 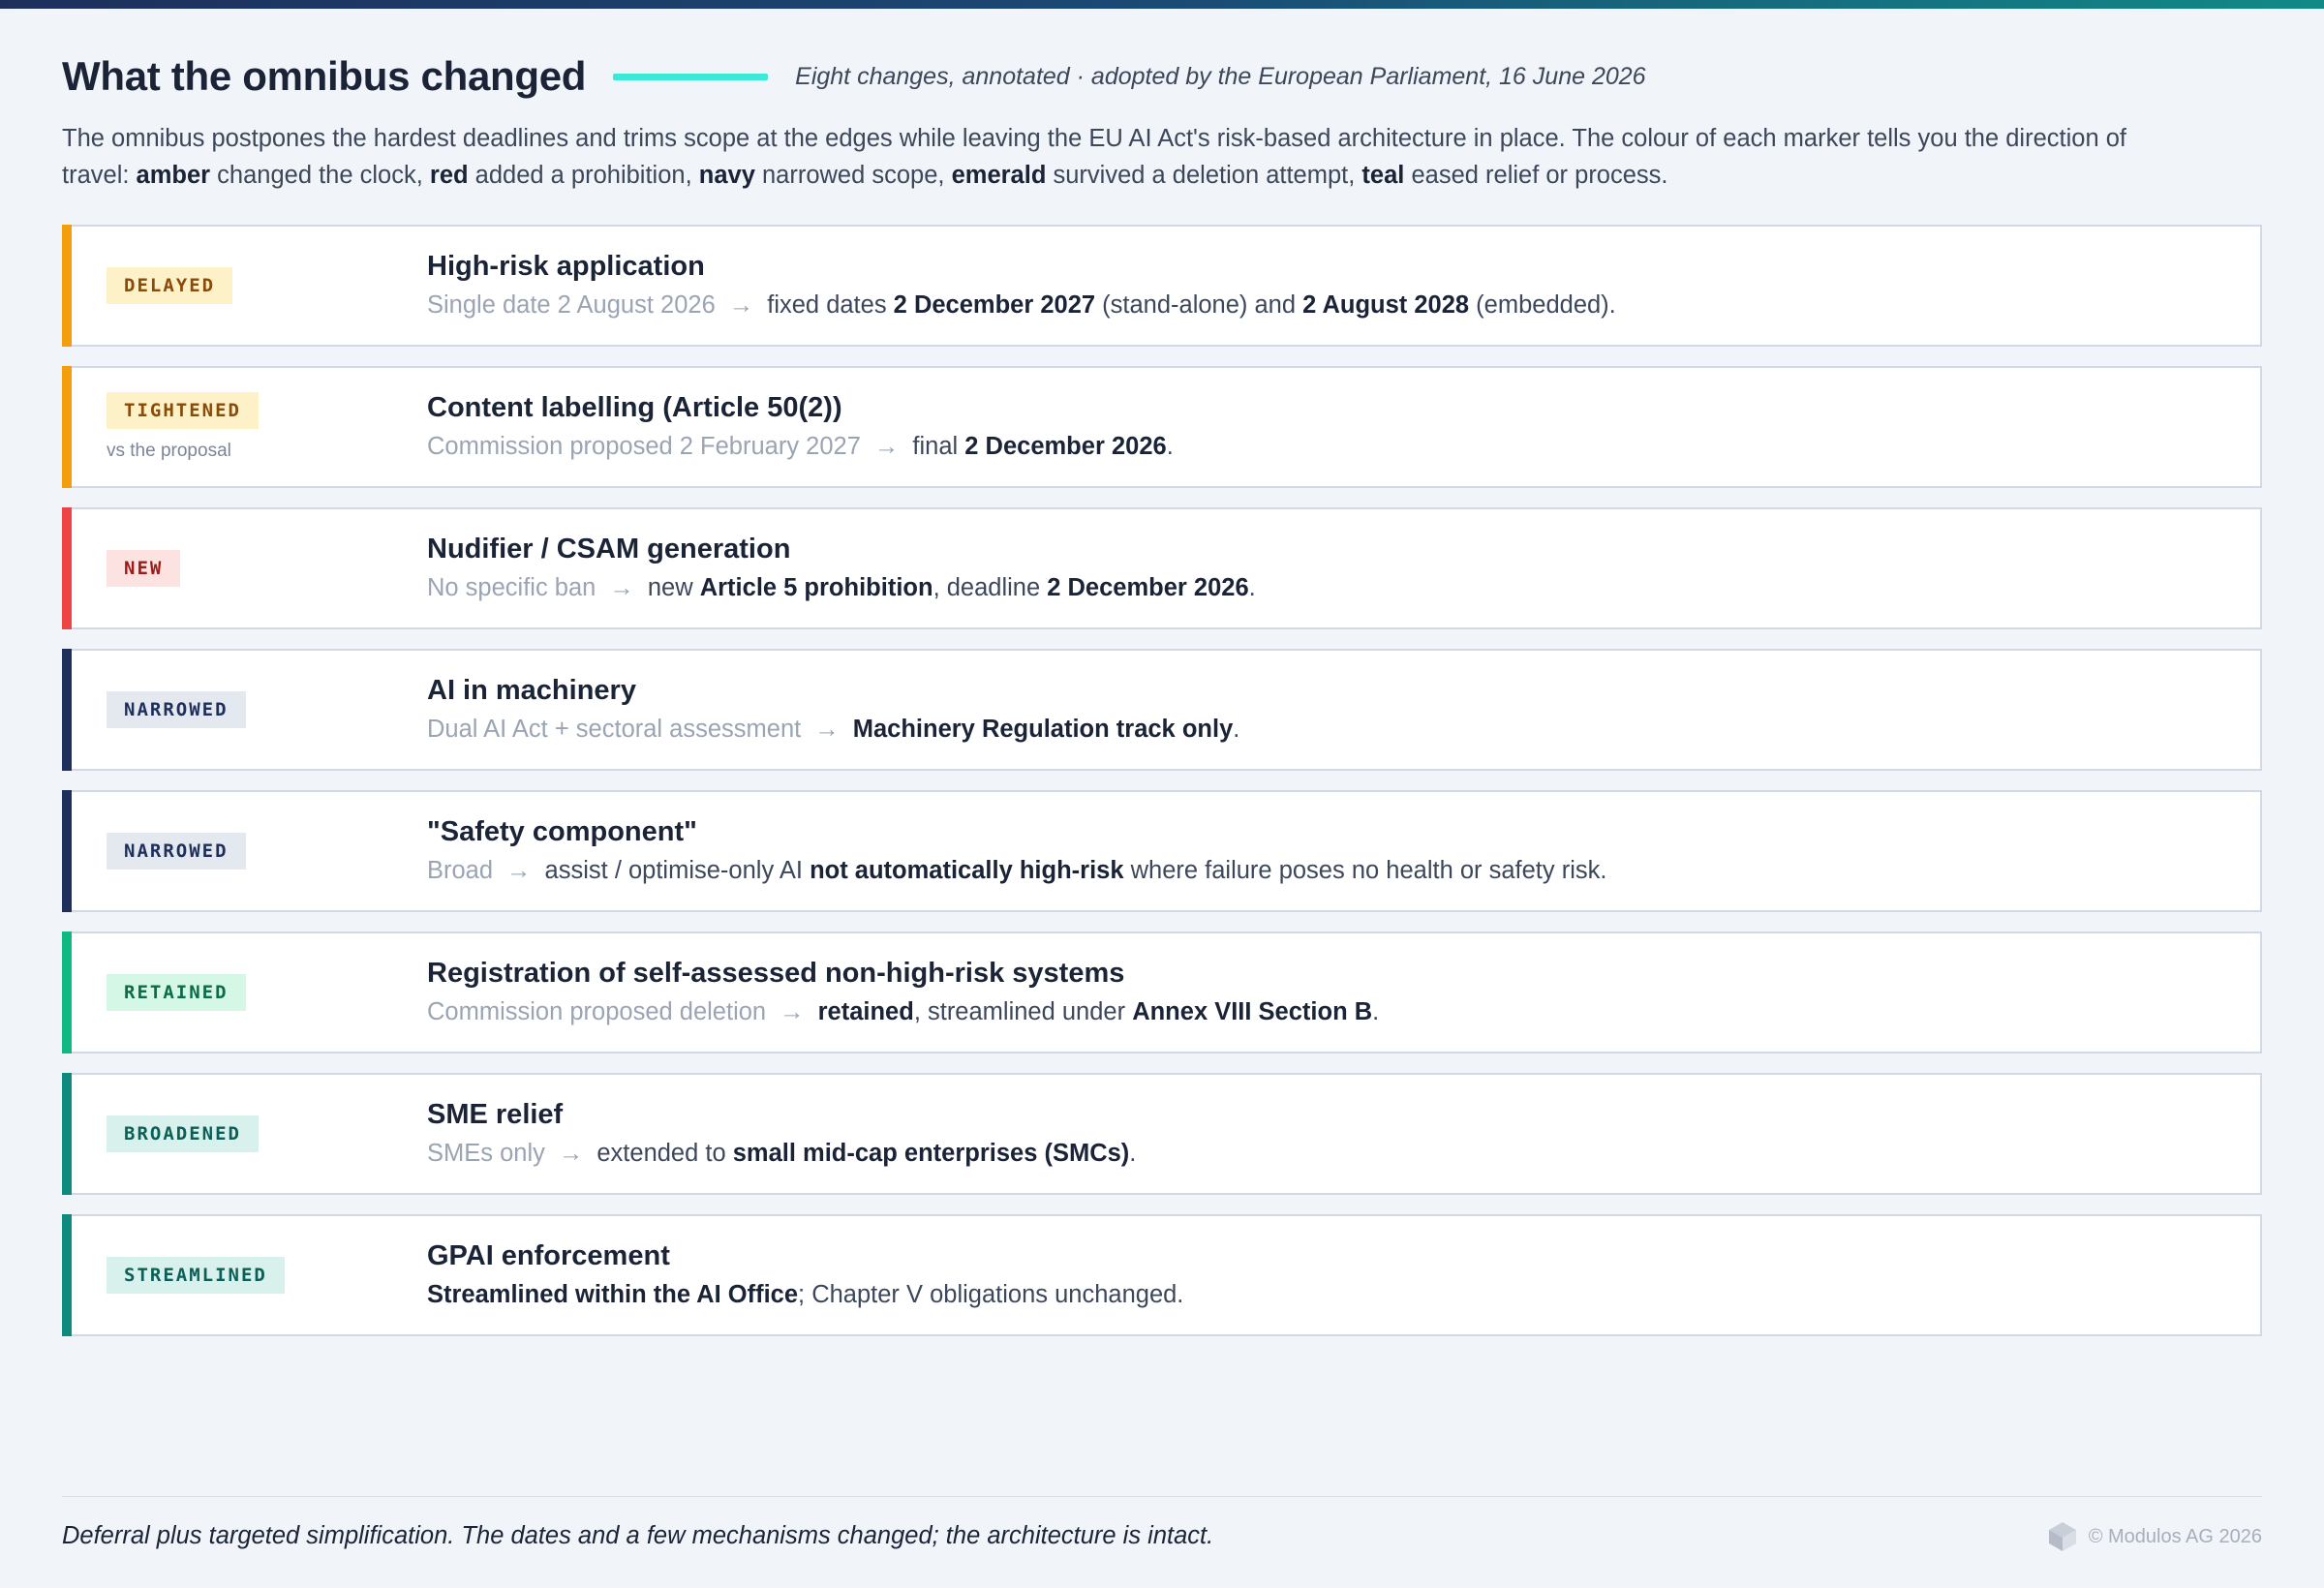 I want to click on new-state-text: final, so click(x=939, y=446).